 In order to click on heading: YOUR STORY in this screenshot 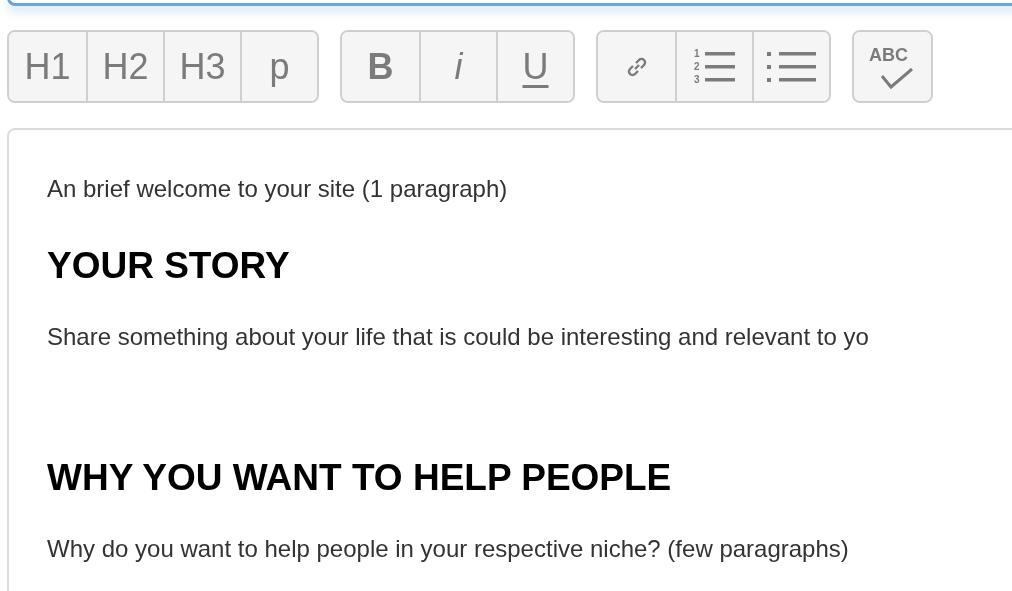, I will do `click(169, 266)`.